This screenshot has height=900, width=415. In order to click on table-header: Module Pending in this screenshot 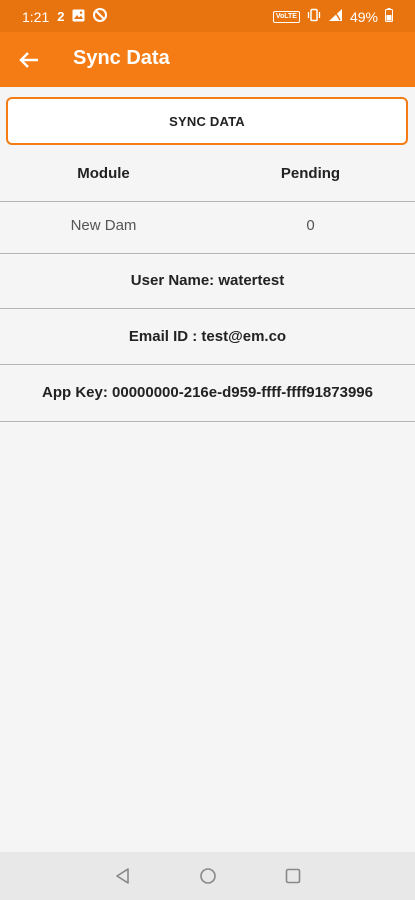, I will do `click(207, 175)`.